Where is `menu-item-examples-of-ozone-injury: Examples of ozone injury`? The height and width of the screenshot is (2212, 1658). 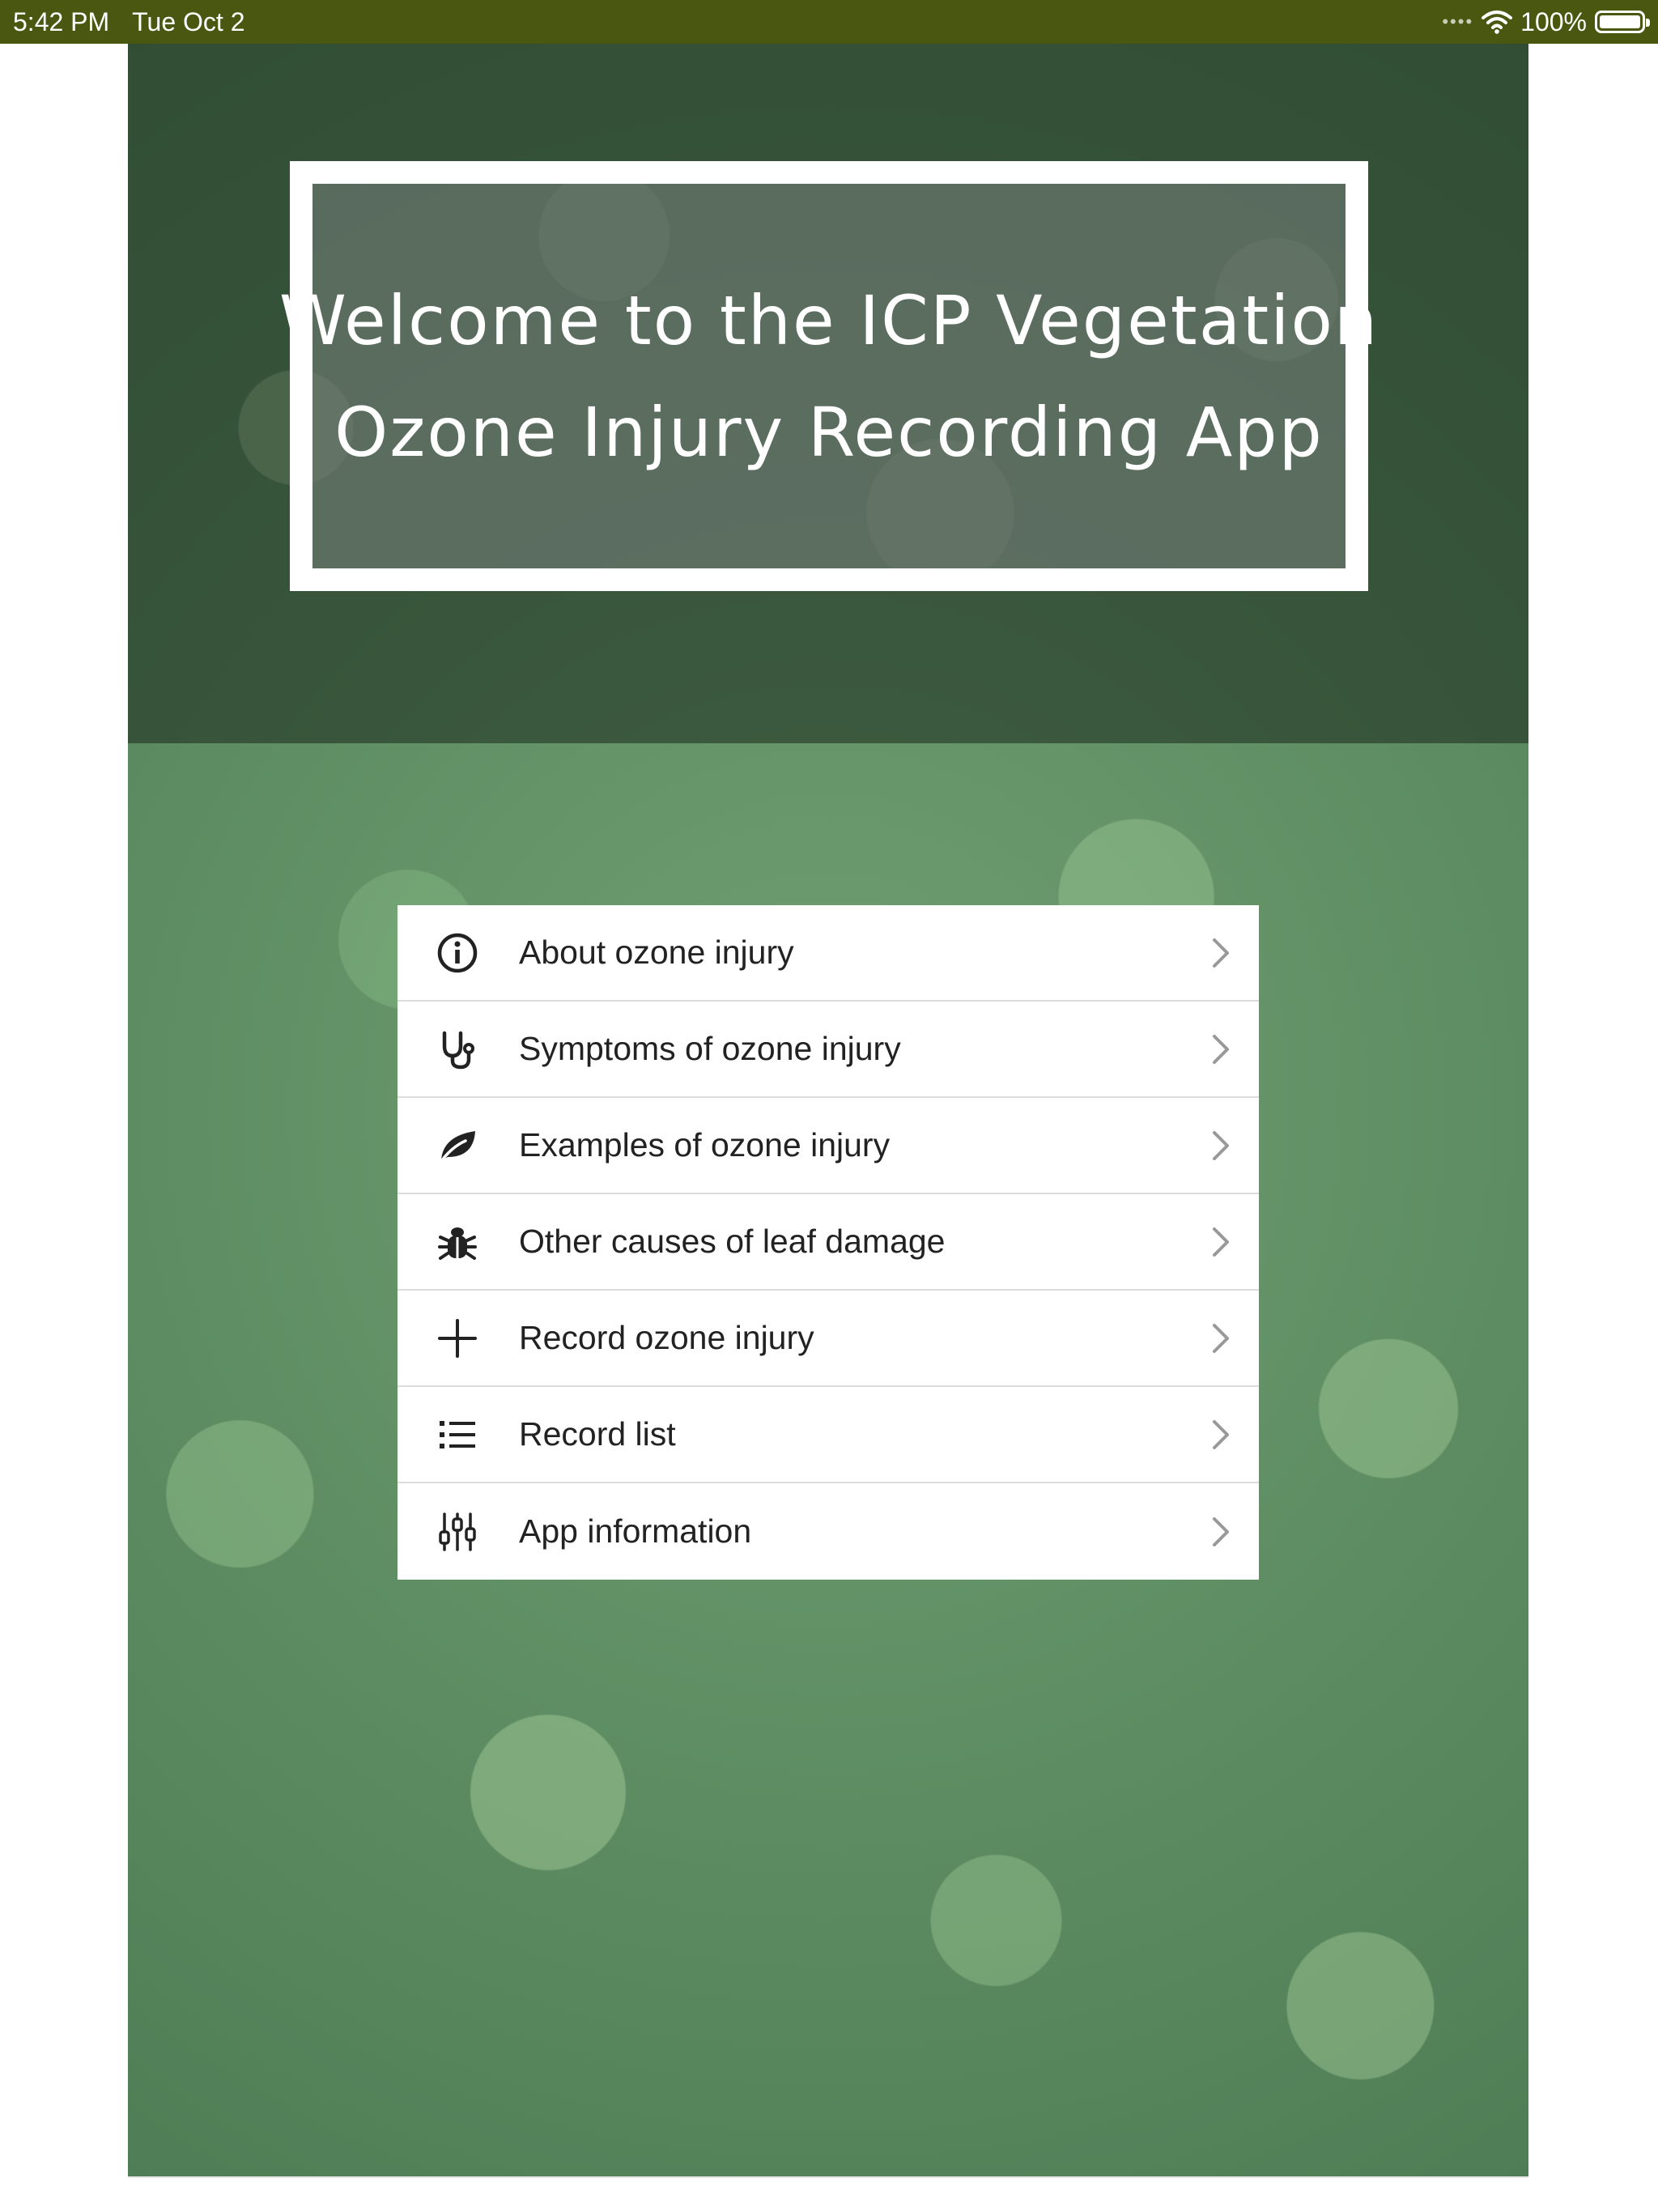
menu-item-examples-of-ozone-injury: Examples of ozone injury is located at coordinates (828, 1146).